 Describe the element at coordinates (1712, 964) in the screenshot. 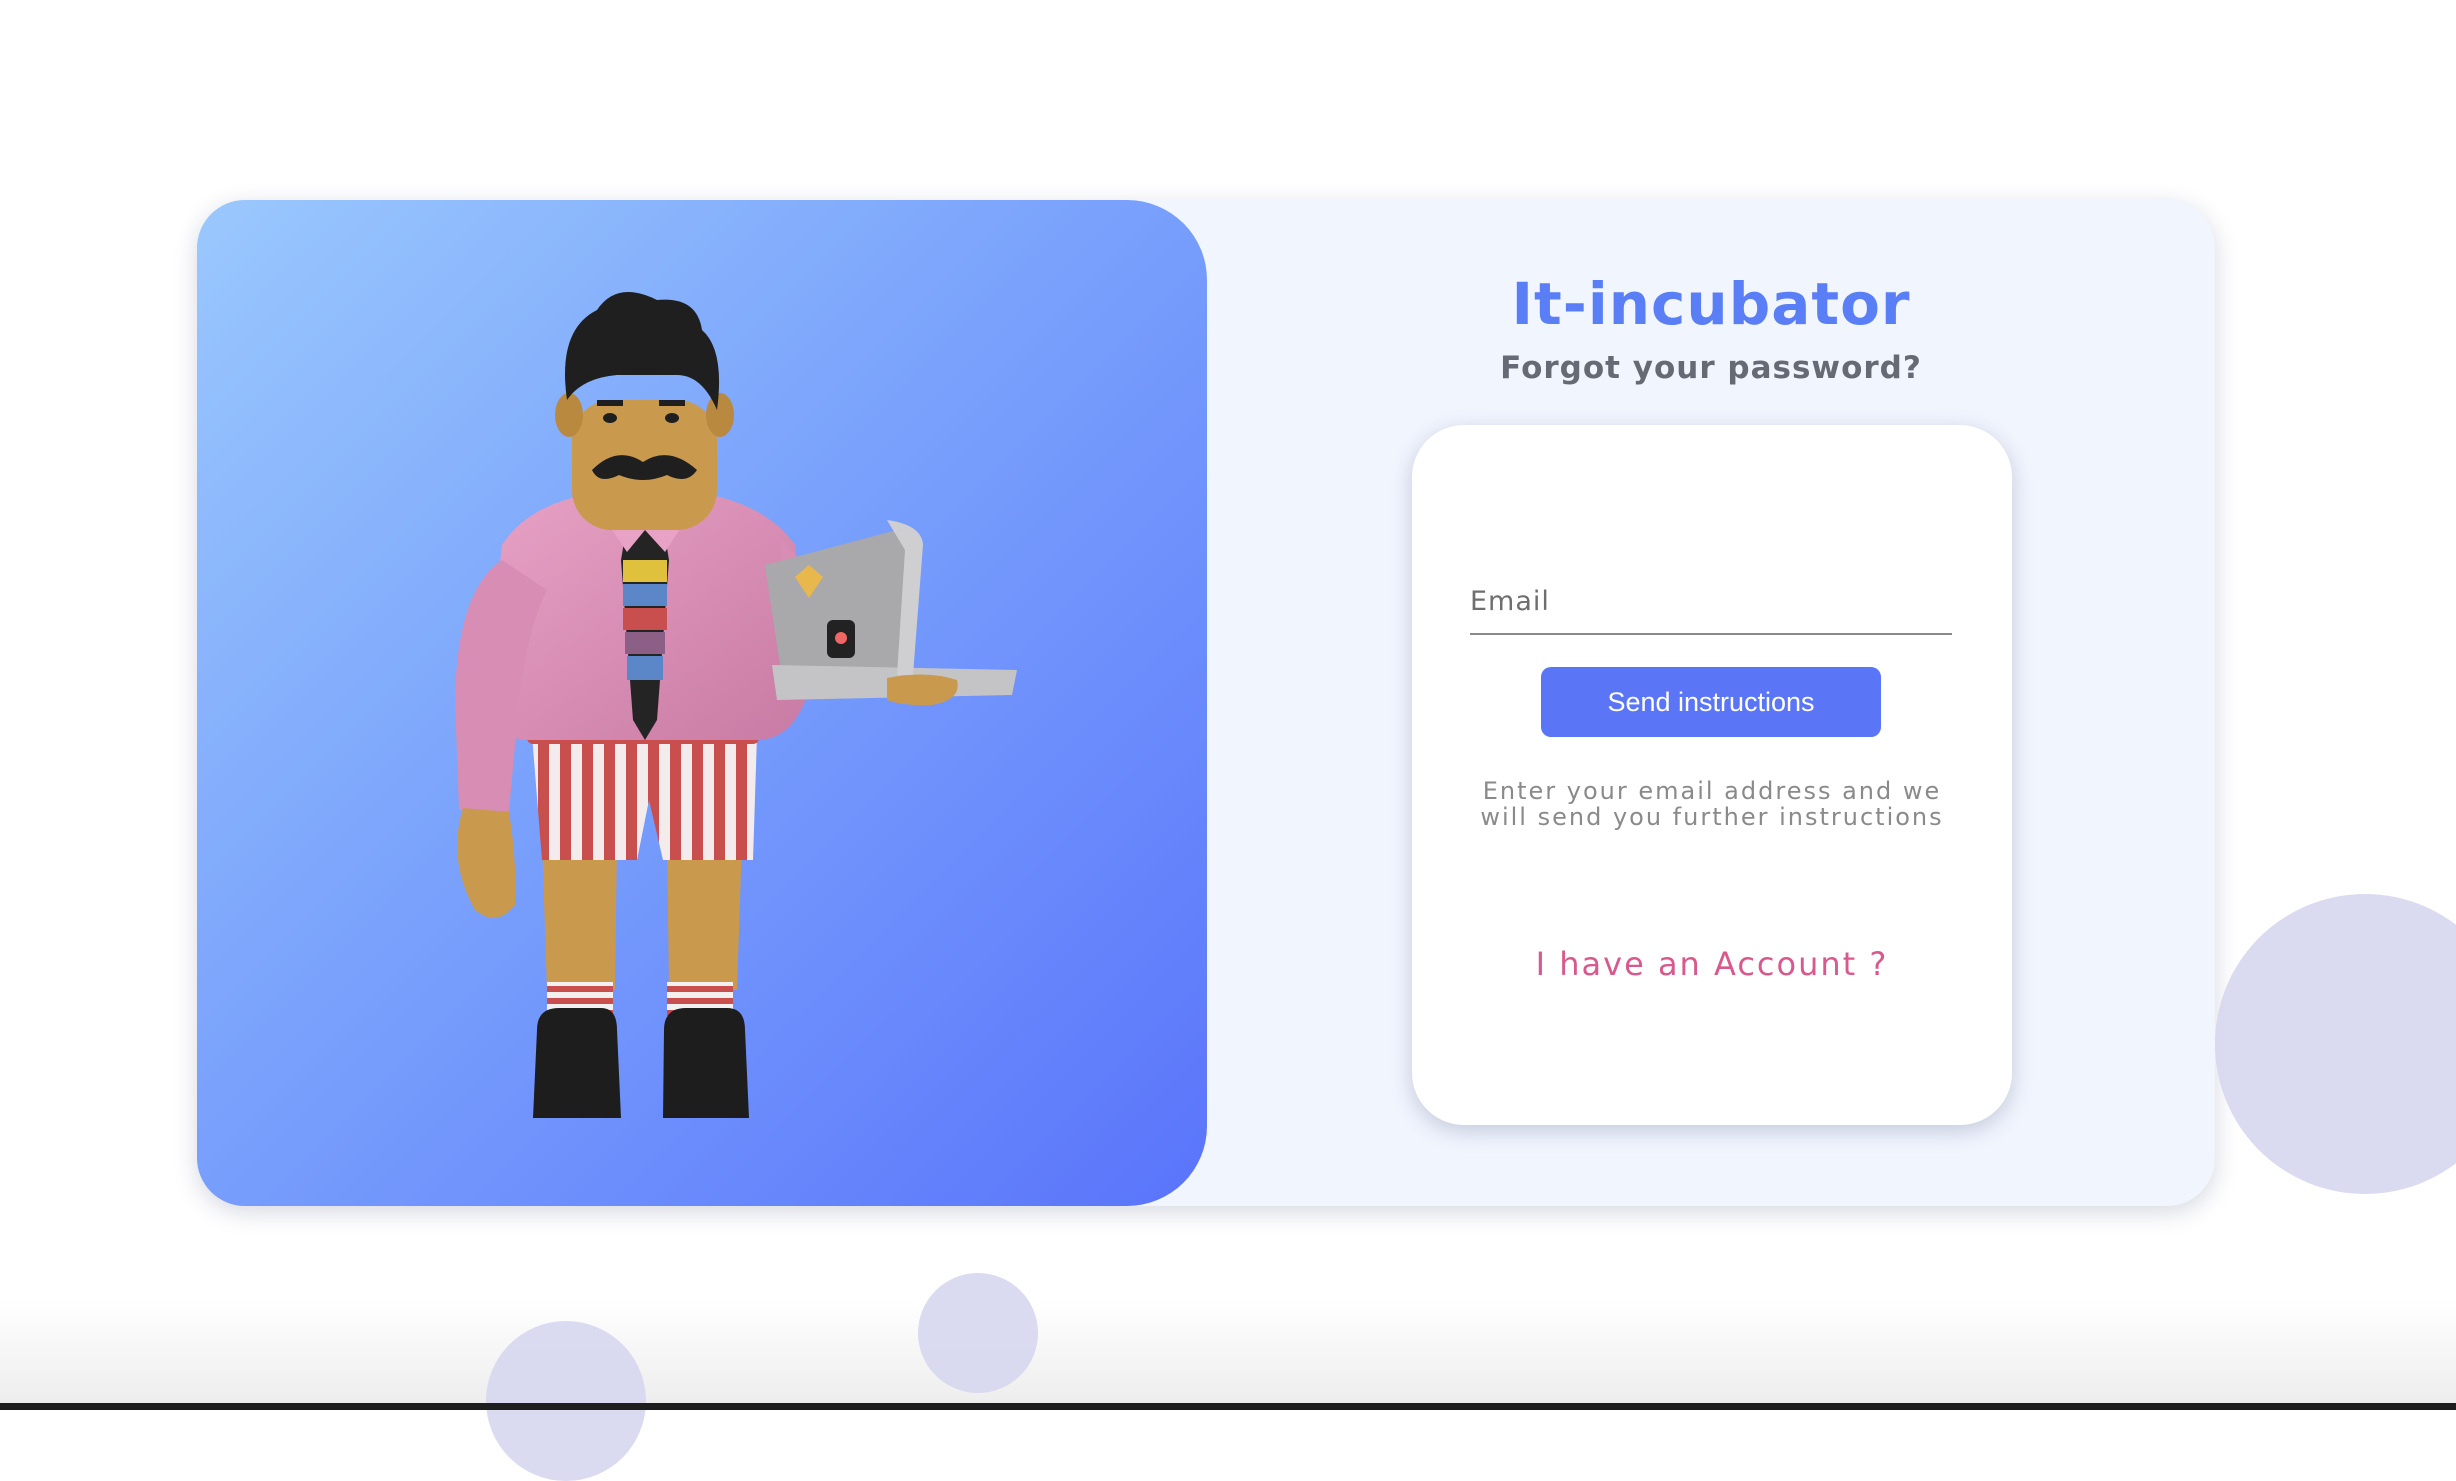

I see `have-account-link: I have an Account ?` at that location.